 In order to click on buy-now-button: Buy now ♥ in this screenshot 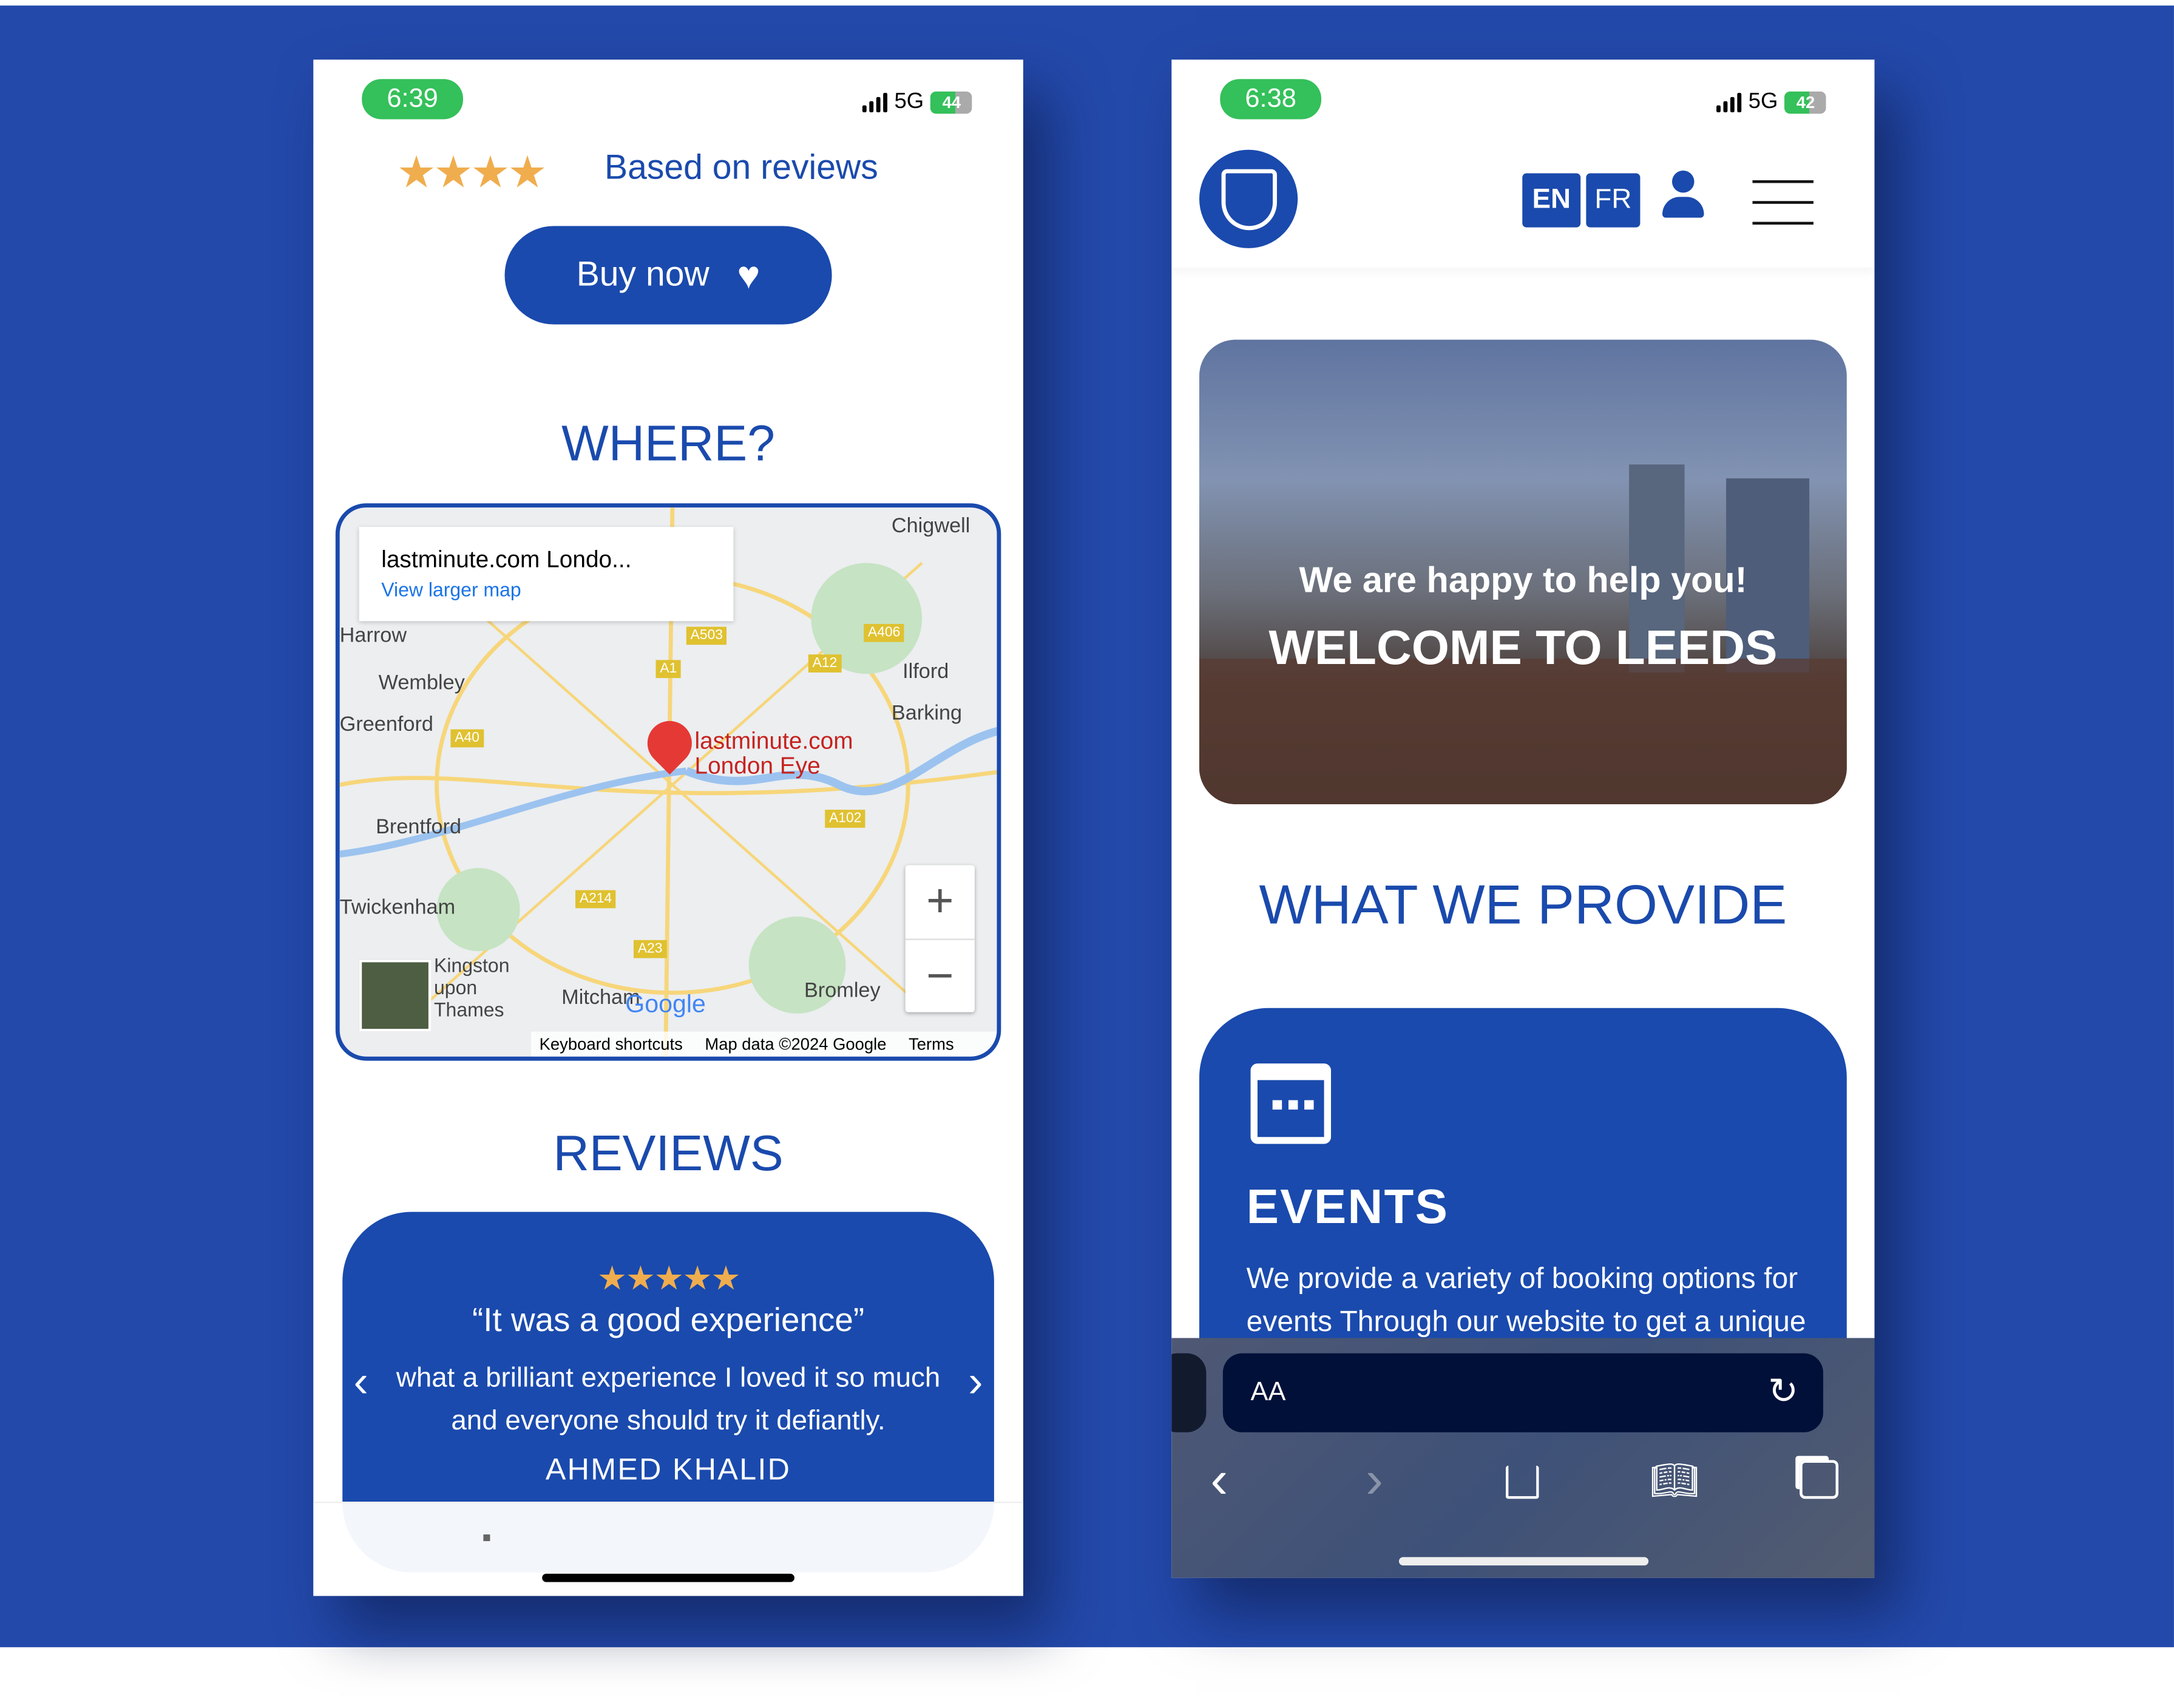, I will do `click(668, 275)`.